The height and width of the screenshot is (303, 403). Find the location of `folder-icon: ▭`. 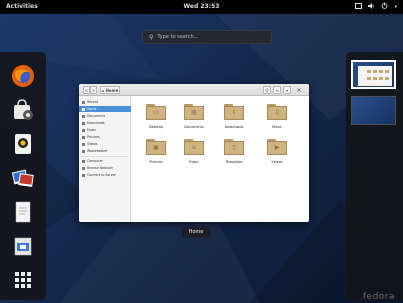

folder-icon: ▭ is located at coordinates (156, 112).